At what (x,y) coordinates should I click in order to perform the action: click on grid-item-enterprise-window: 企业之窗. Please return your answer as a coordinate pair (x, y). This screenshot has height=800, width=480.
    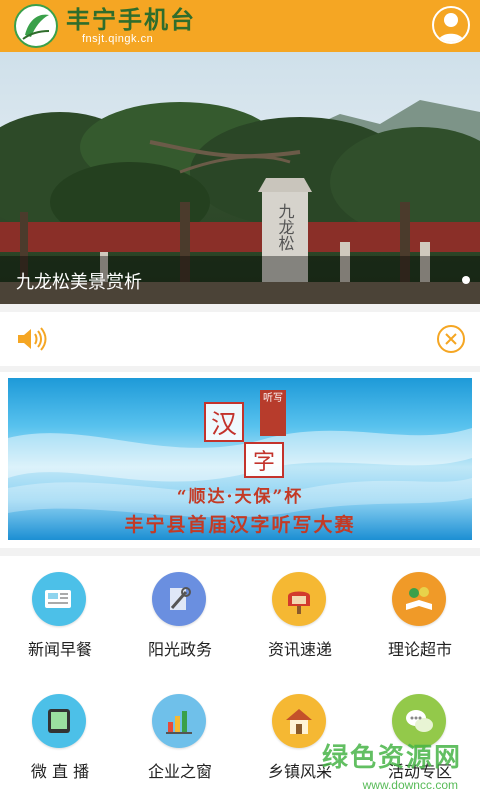
    Looking at the image, I should click on (180, 739).